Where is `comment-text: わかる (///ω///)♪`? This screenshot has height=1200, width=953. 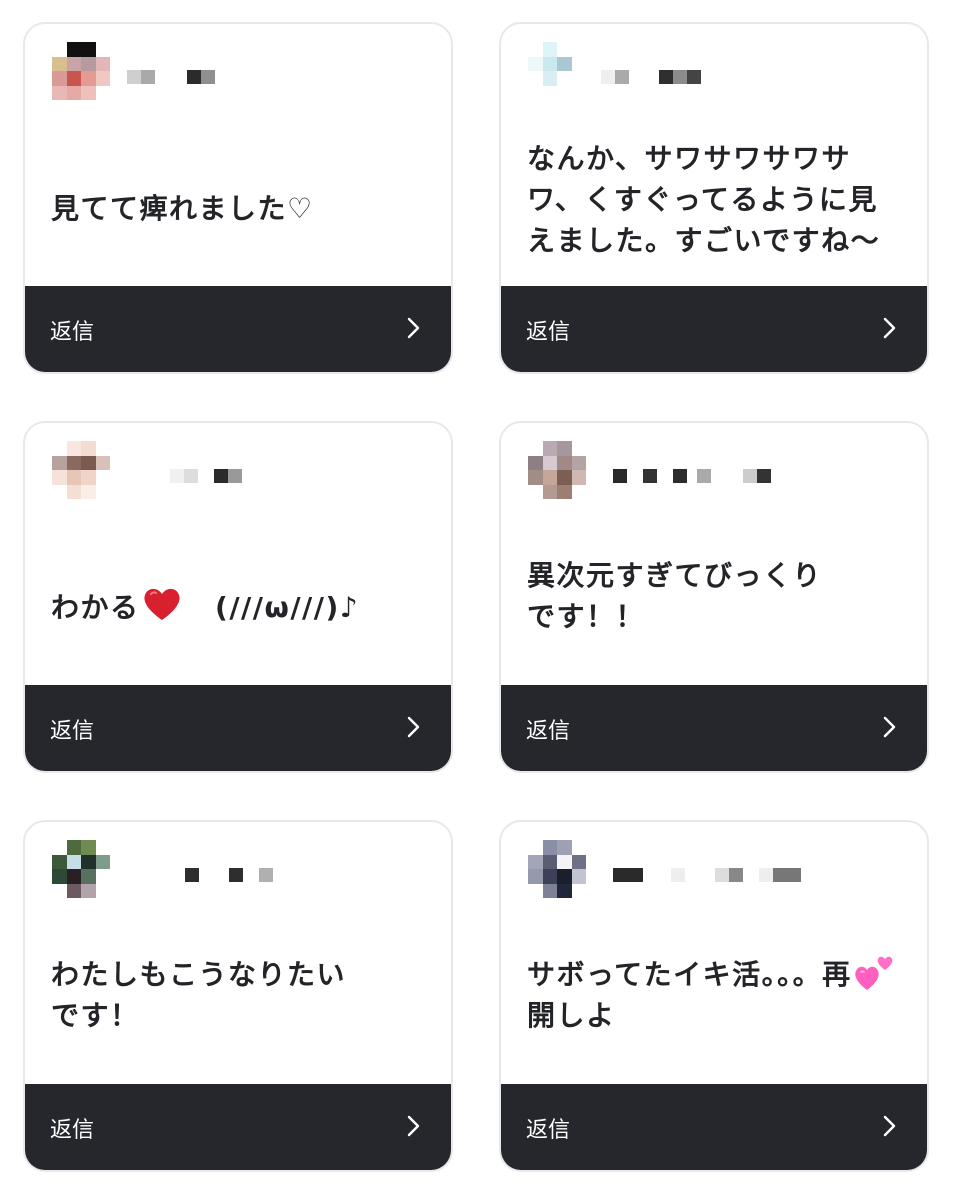 comment-text: わかる (///ω///)♪ is located at coordinates (241, 607).